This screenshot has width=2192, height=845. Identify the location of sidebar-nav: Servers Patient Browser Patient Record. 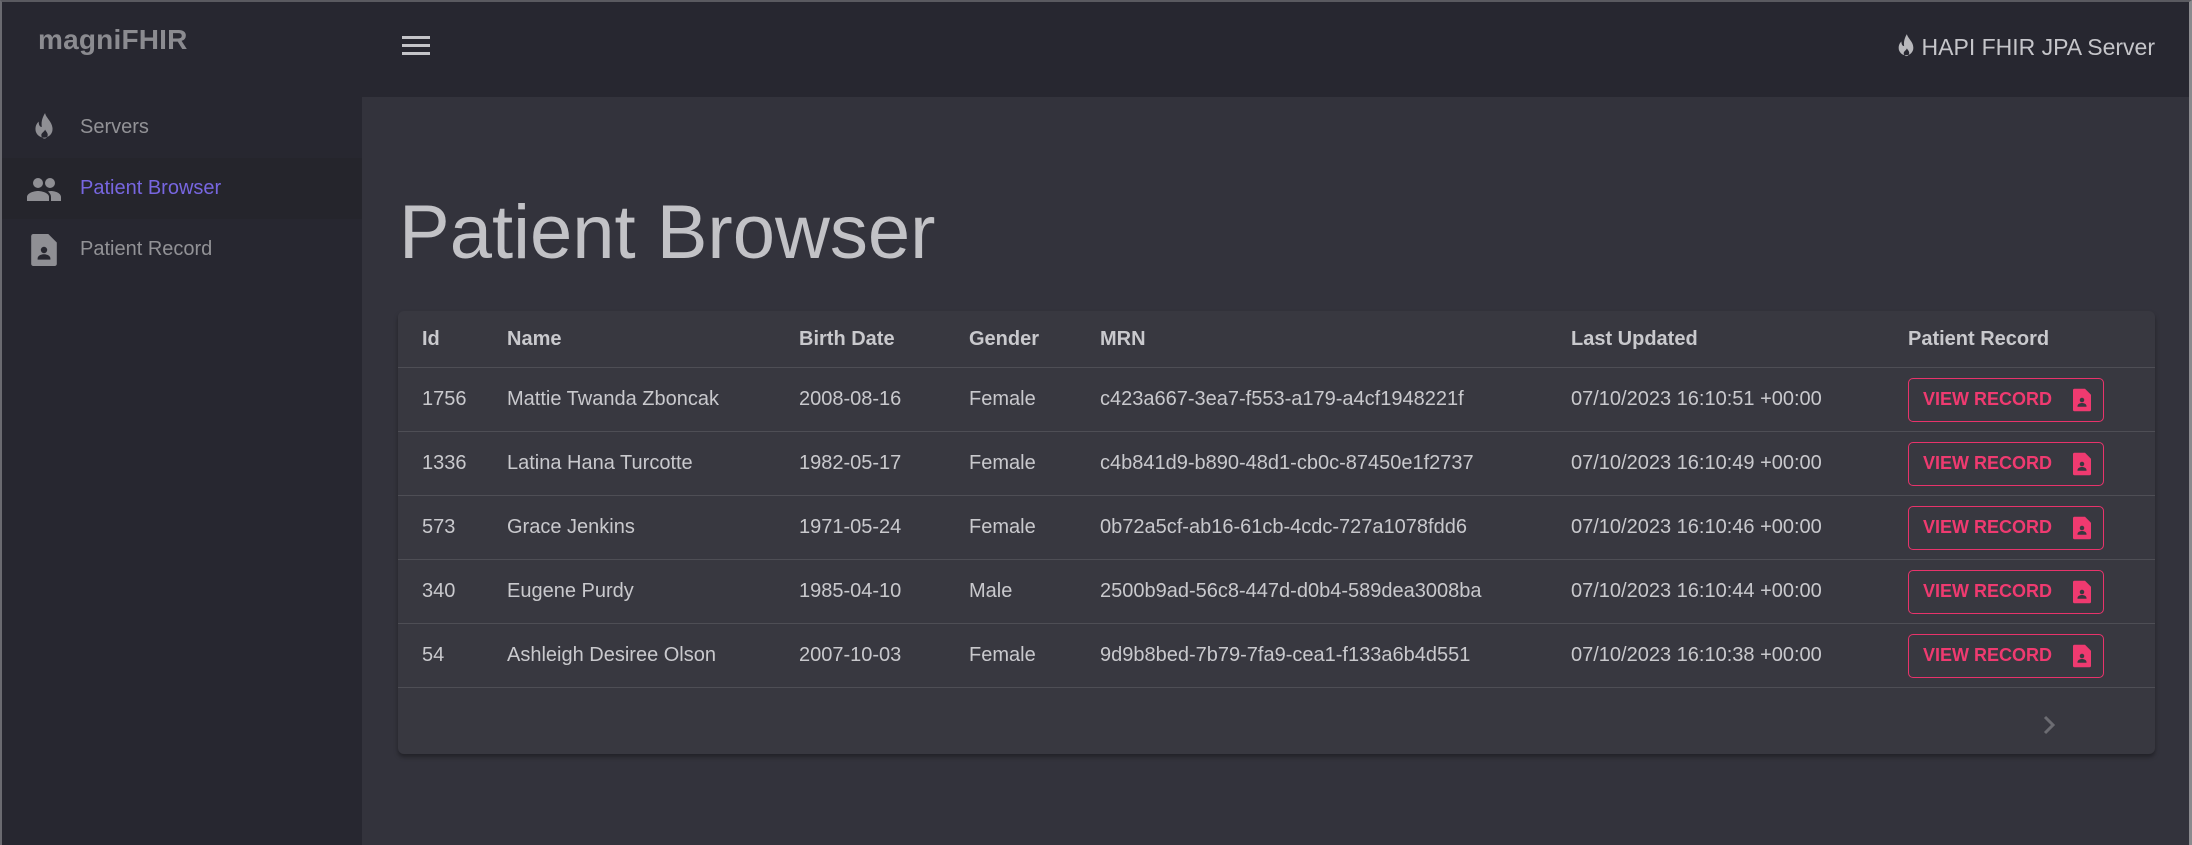
(181, 188).